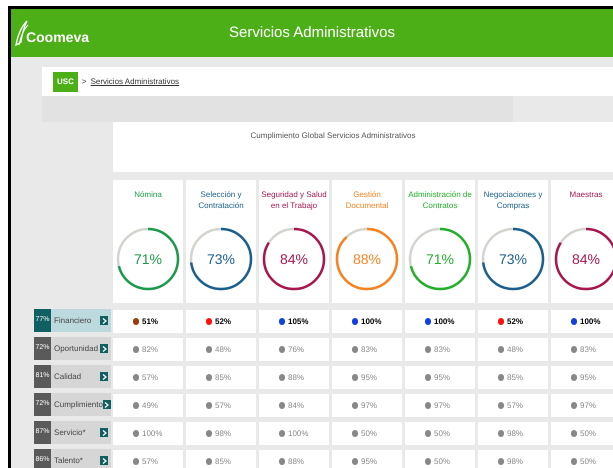  Describe the element at coordinates (150, 322) in the screenshot. I see `cell-value: 51%` at that location.